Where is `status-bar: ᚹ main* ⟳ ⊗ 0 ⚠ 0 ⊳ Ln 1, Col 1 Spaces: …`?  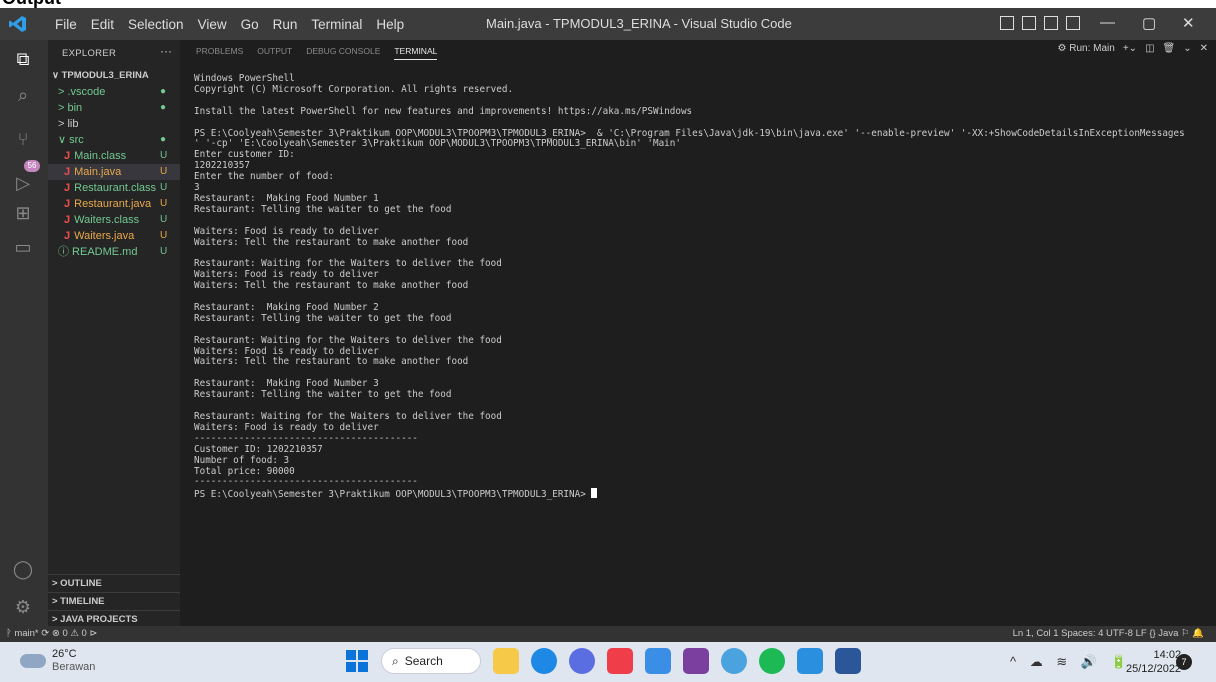
status-bar: ᚹ main* ⟳ ⊗ 0 ⚠ 0 ⊳ Ln 1, Col 1 Spaces: … is located at coordinates (608, 634).